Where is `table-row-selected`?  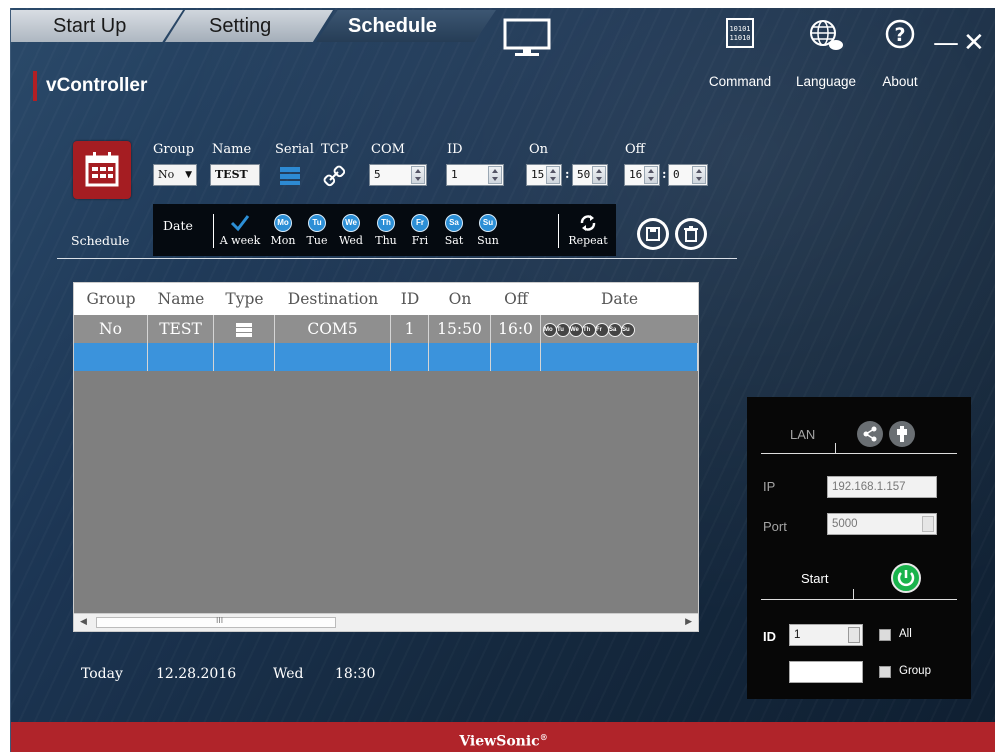 table-row-selected is located at coordinates (386, 357).